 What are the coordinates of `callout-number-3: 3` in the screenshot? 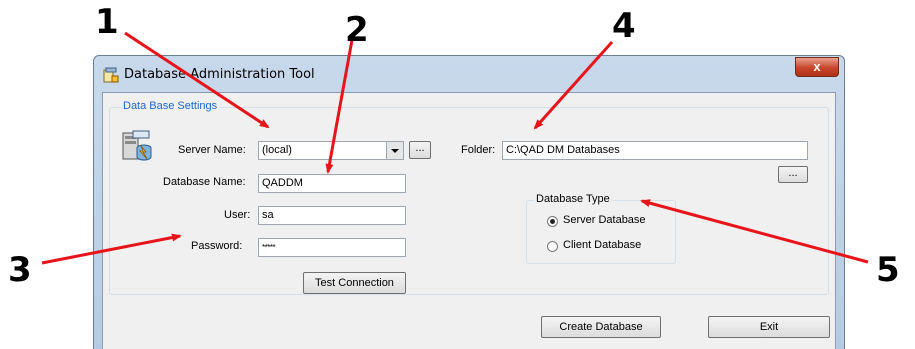 It's located at (20, 270).